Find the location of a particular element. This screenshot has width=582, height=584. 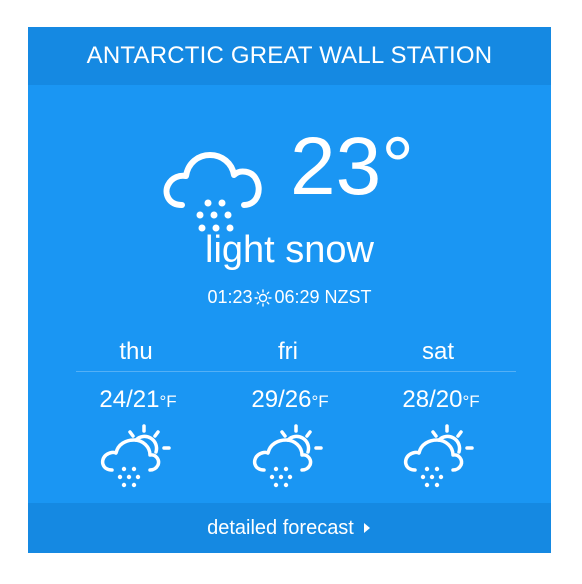

detailed-forecast-label: detailed forecast is located at coordinates (280, 527).